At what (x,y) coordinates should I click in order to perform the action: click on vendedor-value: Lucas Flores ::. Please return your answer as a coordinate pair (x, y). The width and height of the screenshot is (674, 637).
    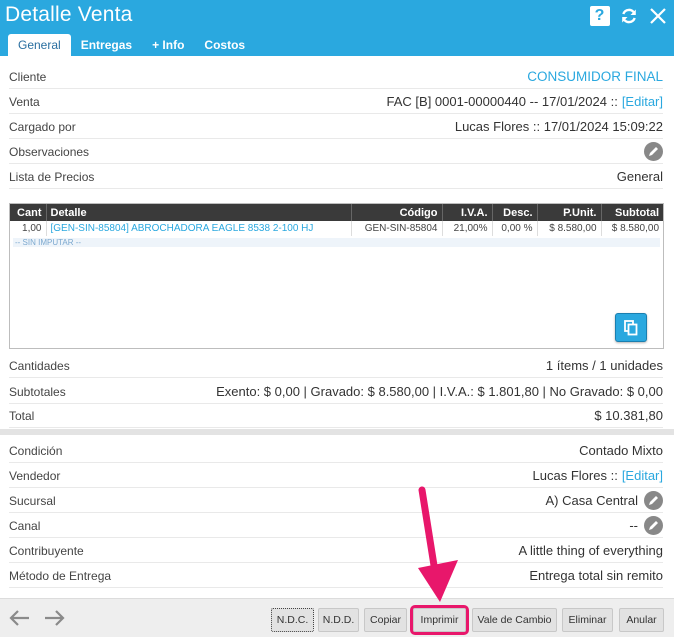
    Looking at the image, I should click on (575, 475).